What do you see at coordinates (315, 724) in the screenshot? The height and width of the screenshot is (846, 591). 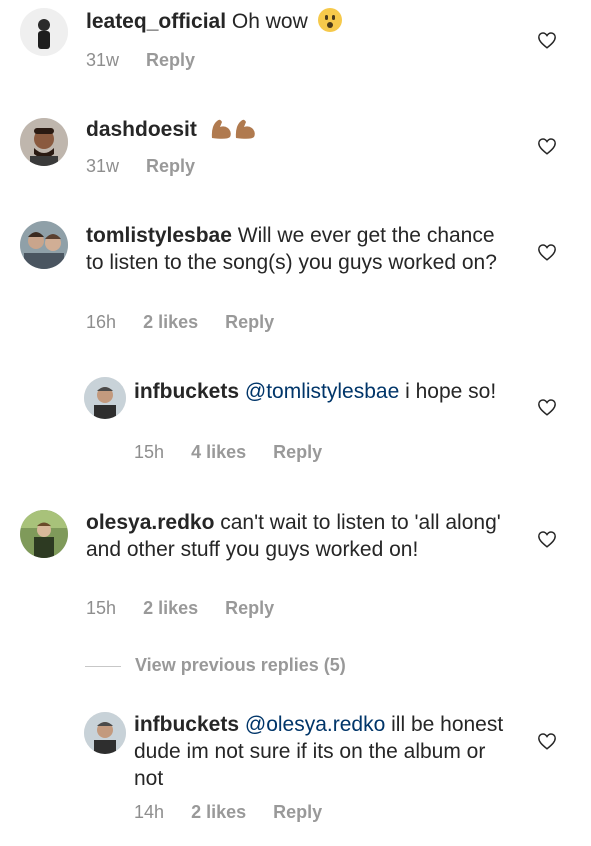 I see `mention-link: @olesya.redko` at bounding box center [315, 724].